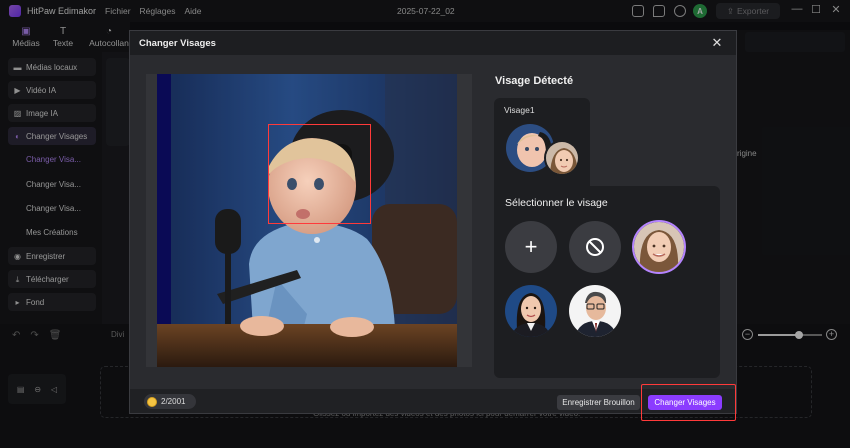  I want to click on plus-icon: +, so click(531, 246).